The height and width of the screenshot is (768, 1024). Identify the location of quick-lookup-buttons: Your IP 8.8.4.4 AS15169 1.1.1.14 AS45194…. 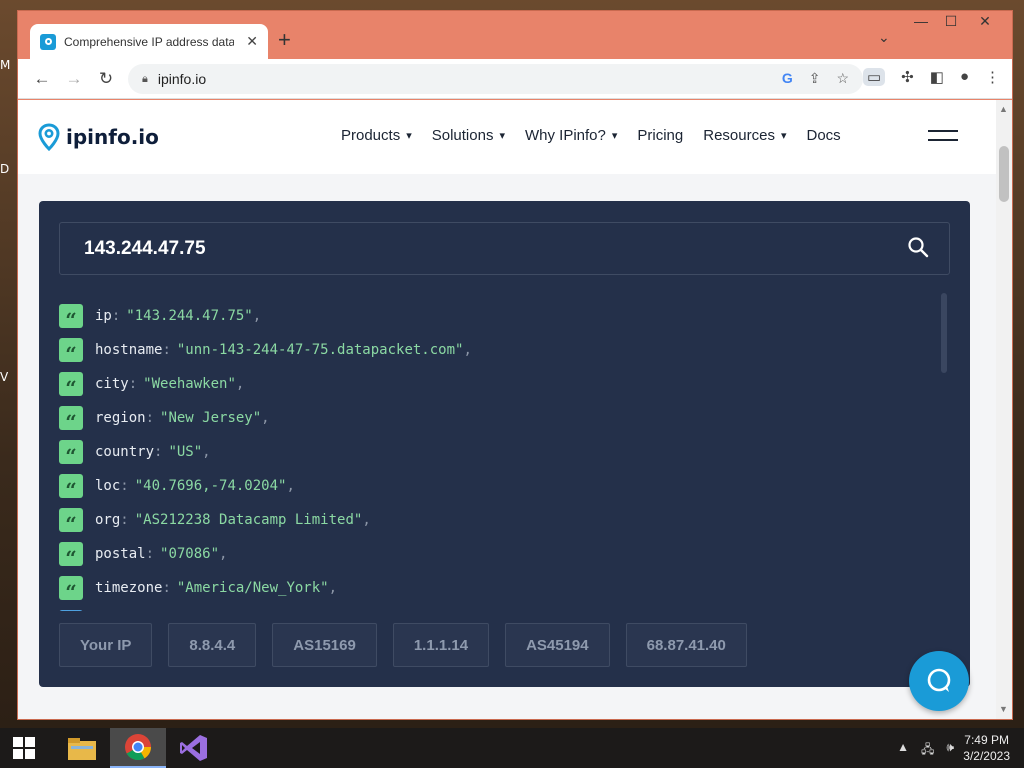
(403, 645).